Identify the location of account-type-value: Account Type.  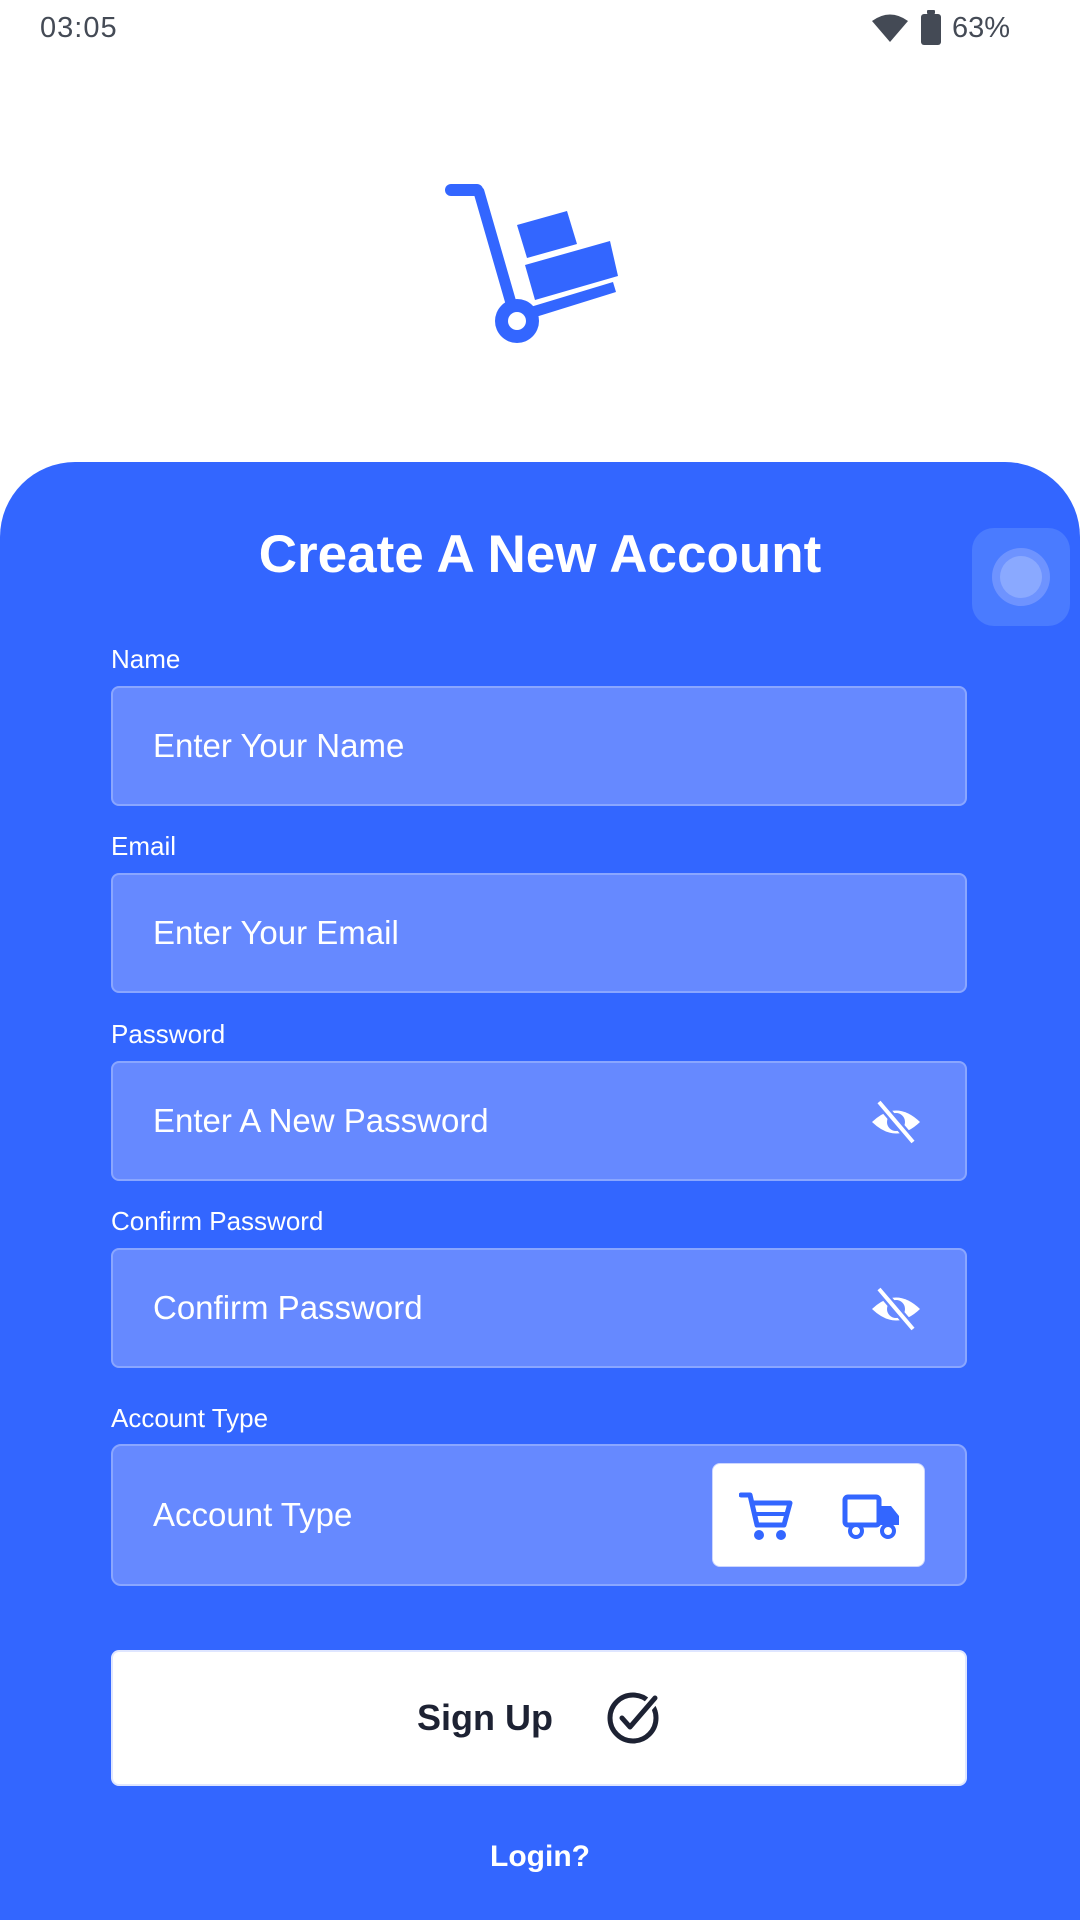
(253, 1514).